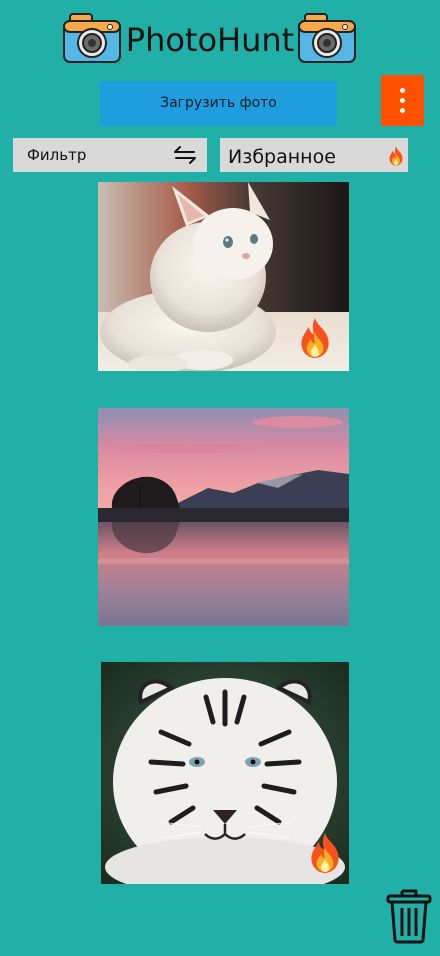 The height and width of the screenshot is (956, 440). Describe the element at coordinates (218, 103) in the screenshot. I see `upload-photo-button: Загрузить фото` at that location.